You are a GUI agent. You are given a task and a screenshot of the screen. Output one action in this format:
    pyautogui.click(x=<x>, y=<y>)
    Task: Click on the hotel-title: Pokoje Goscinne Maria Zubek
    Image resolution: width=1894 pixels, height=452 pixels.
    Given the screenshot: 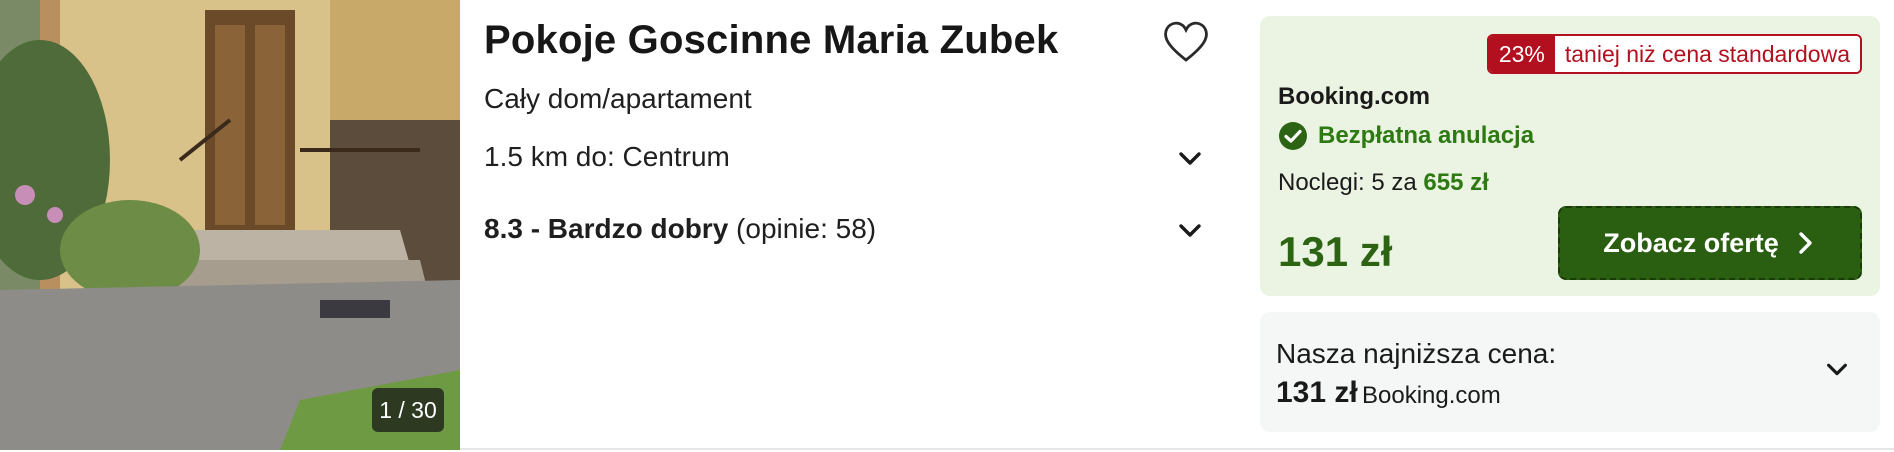 What is the action you would take?
    pyautogui.click(x=771, y=40)
    